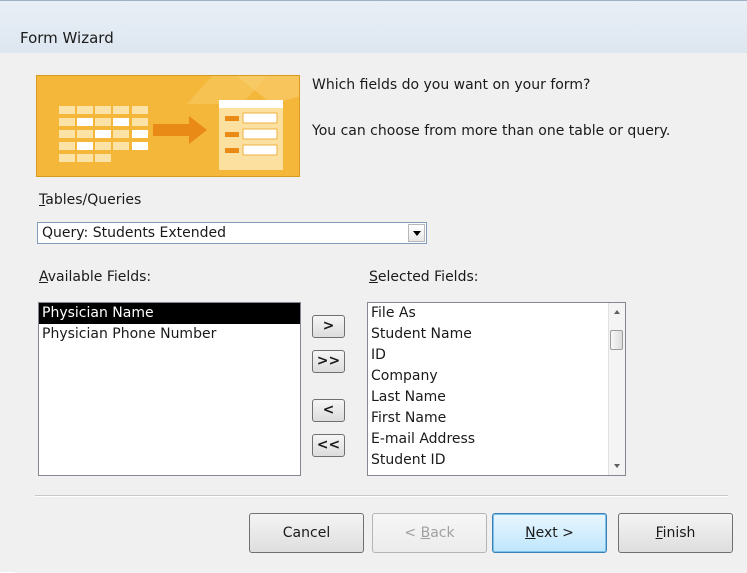  I want to click on wizard-question: Which fields do you want on your form?, so click(451, 85).